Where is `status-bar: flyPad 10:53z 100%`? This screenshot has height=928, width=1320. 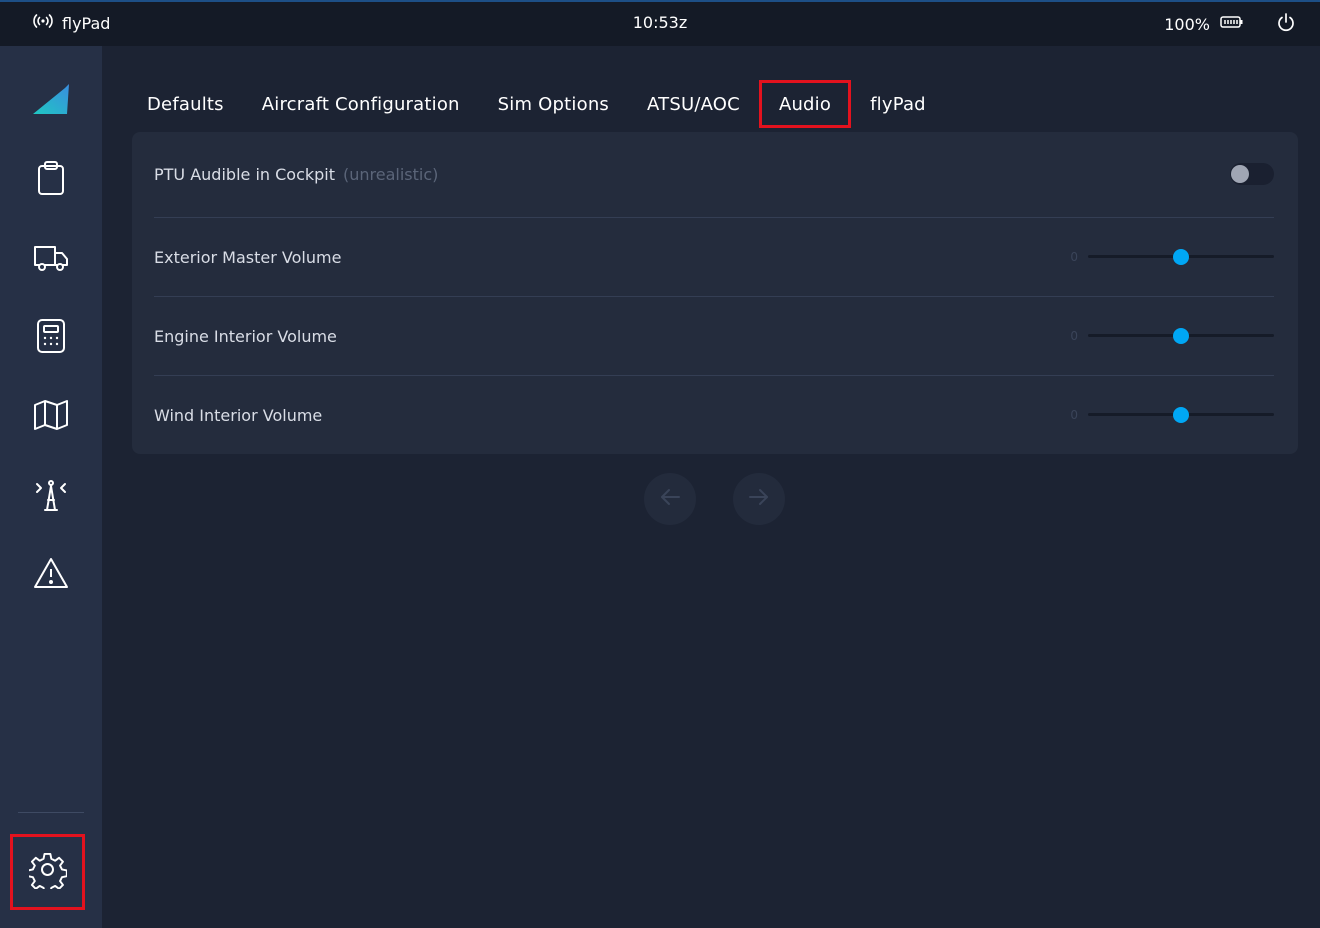
status-bar: flyPad 10:53z 100% is located at coordinates (660, 23).